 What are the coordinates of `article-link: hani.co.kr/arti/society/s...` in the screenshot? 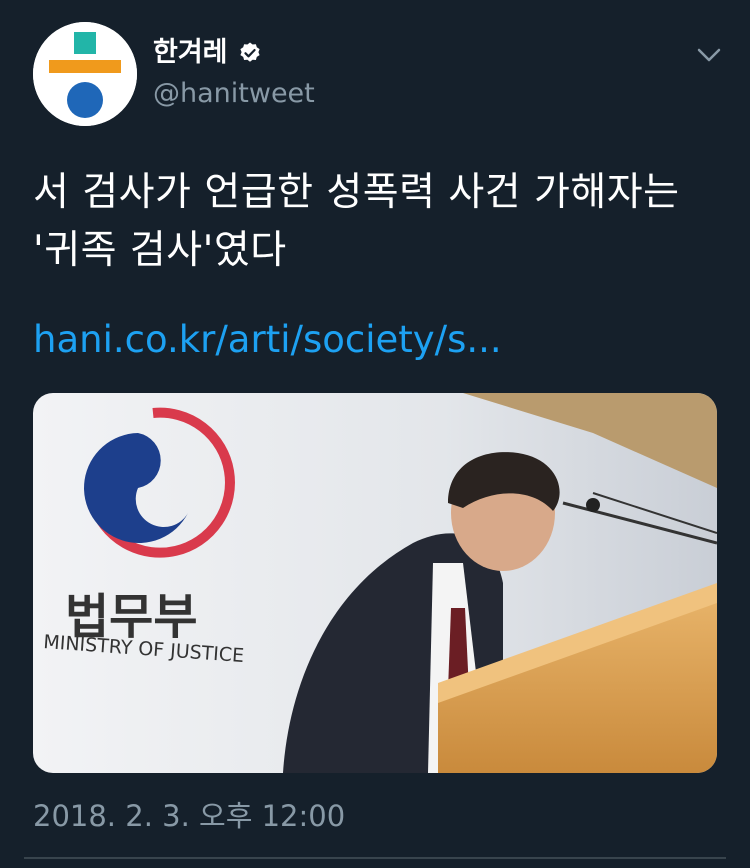 It's located at (267, 340).